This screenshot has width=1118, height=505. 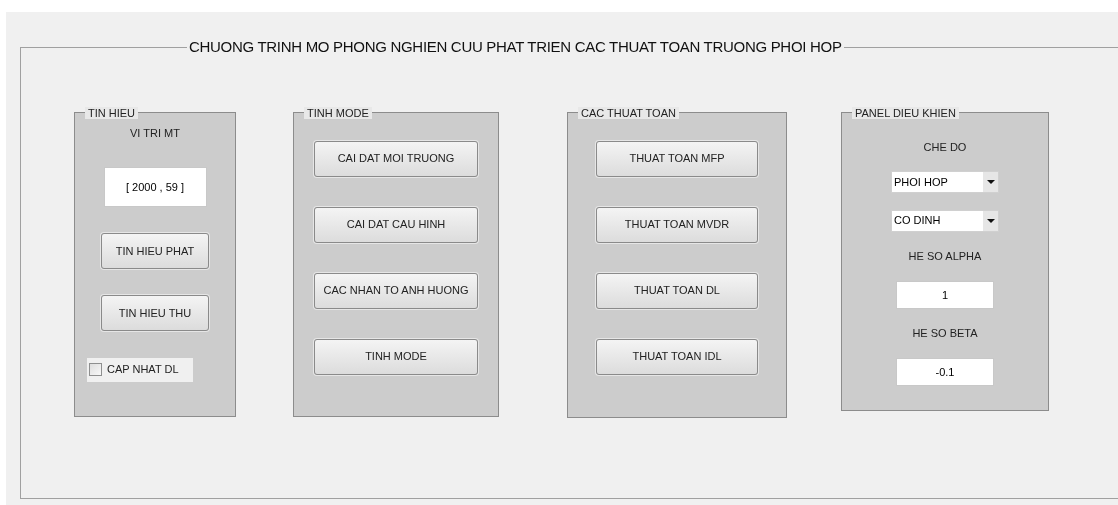 I want to click on push-button: TIN HIEU THU, so click(x=155, y=313).